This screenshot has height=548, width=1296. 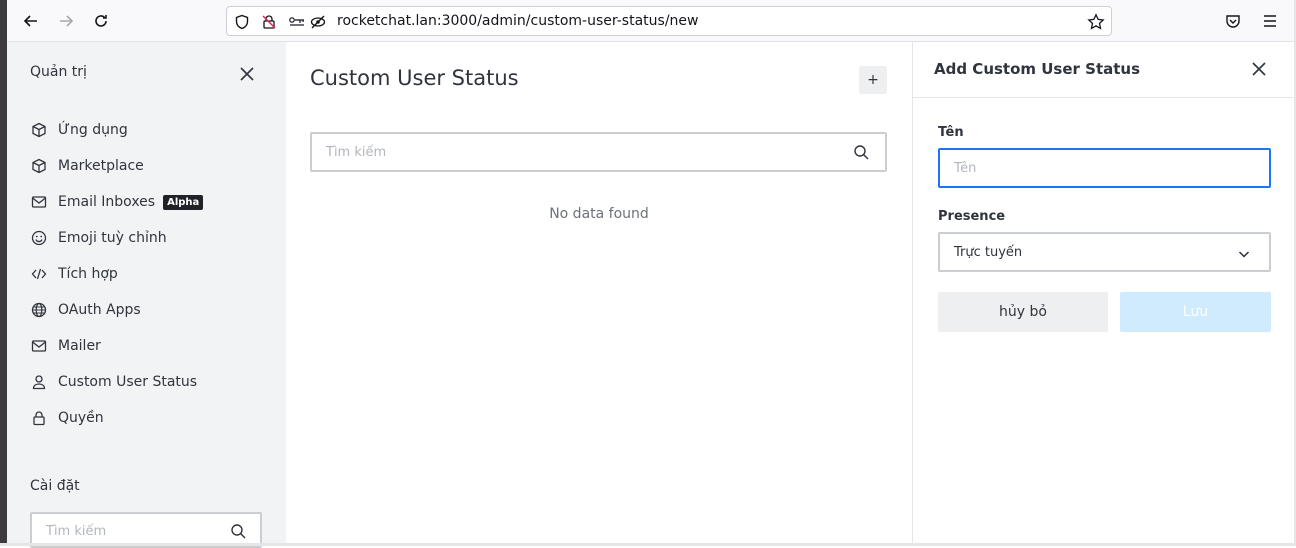 I want to click on presence-label: Presence, so click(x=972, y=216).